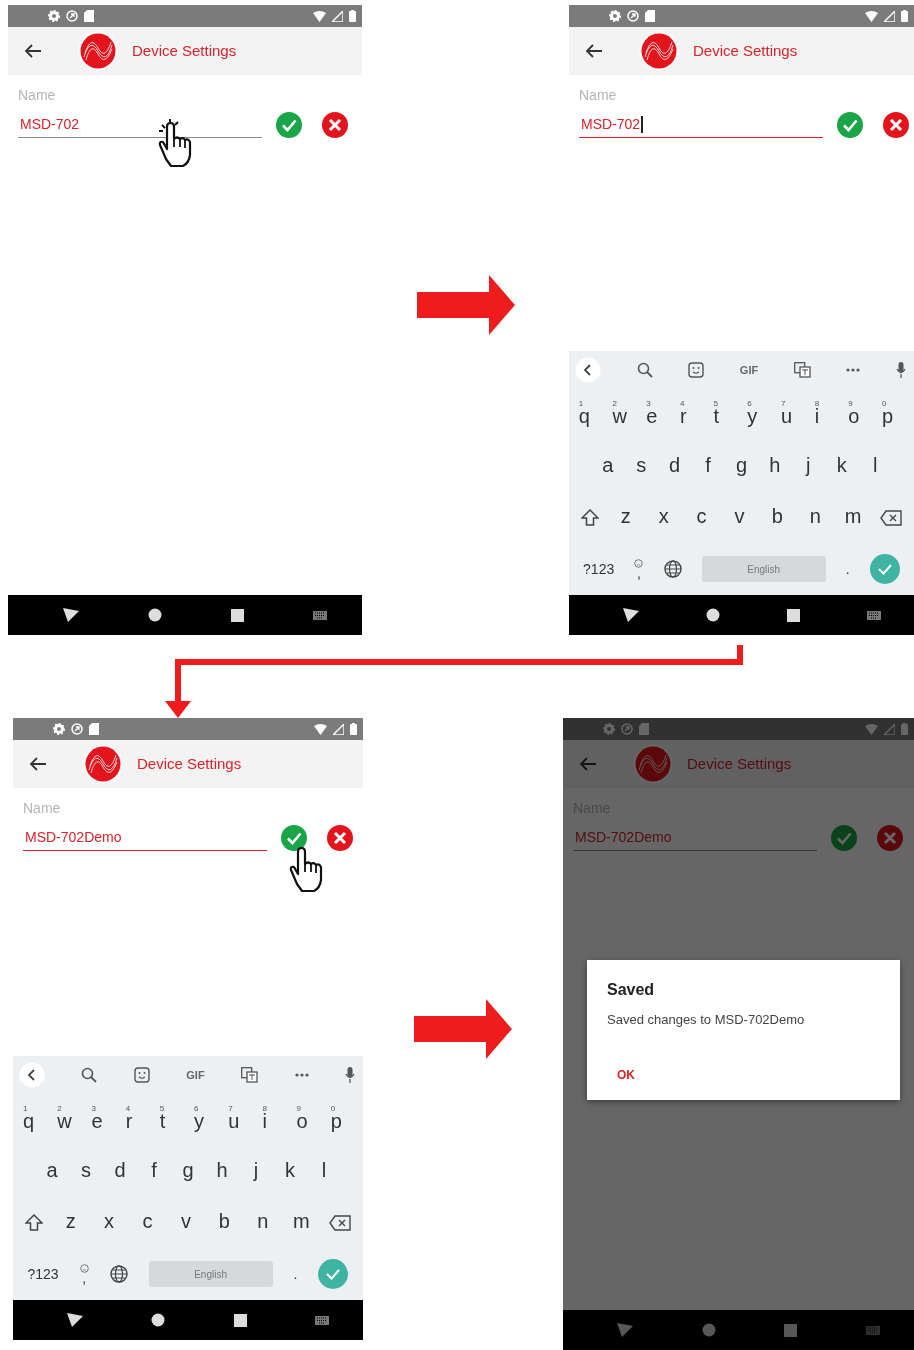 The image size is (914, 1350). I want to click on name-input-field: MSD-702Demo, so click(145, 838).